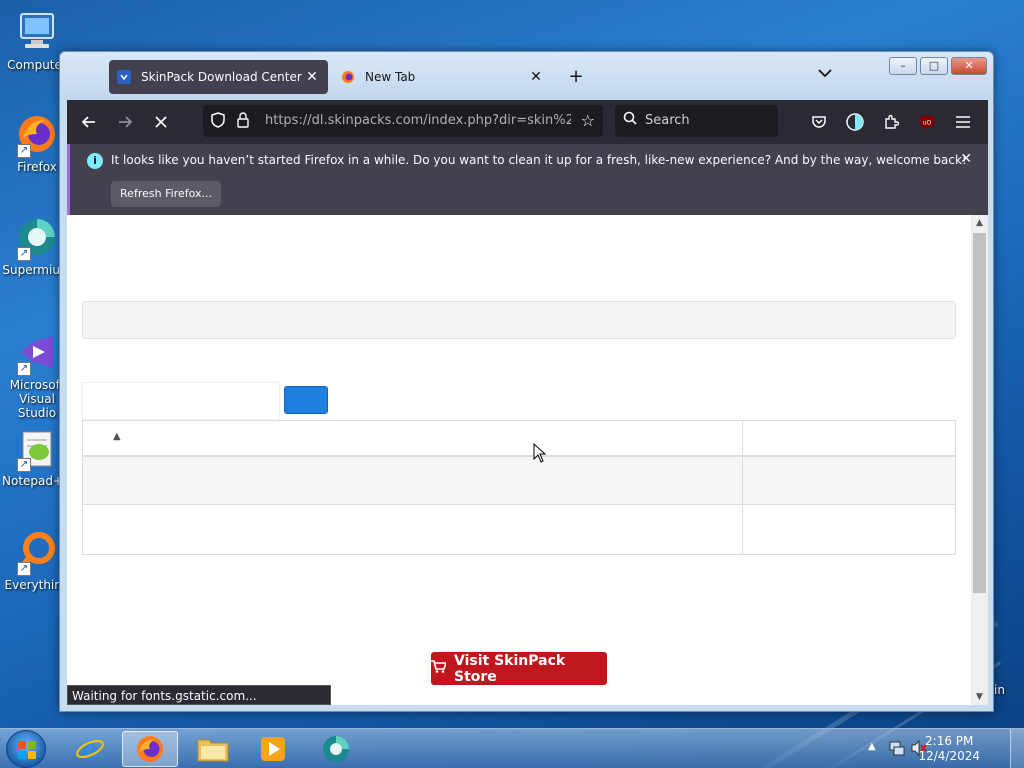  I want to click on name-column-header: ▲, so click(413, 438).